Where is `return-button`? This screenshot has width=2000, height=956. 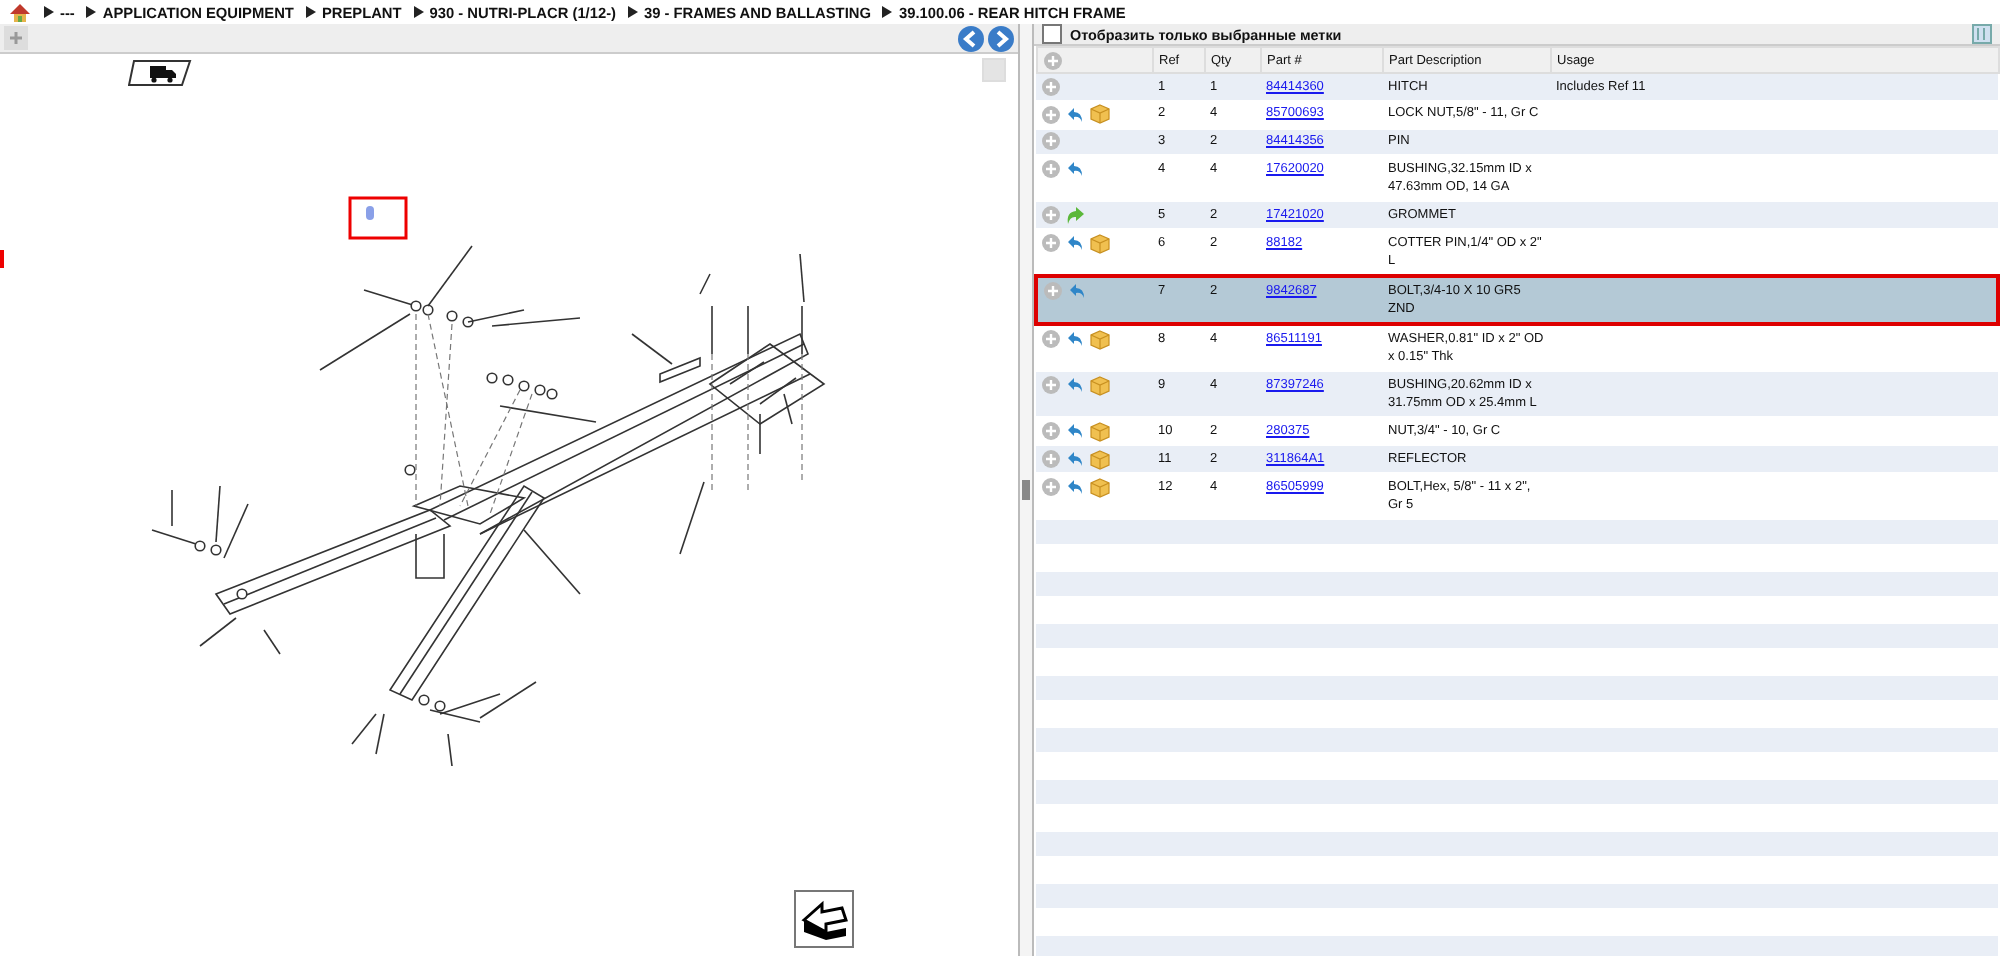 return-button is located at coordinates (824, 919).